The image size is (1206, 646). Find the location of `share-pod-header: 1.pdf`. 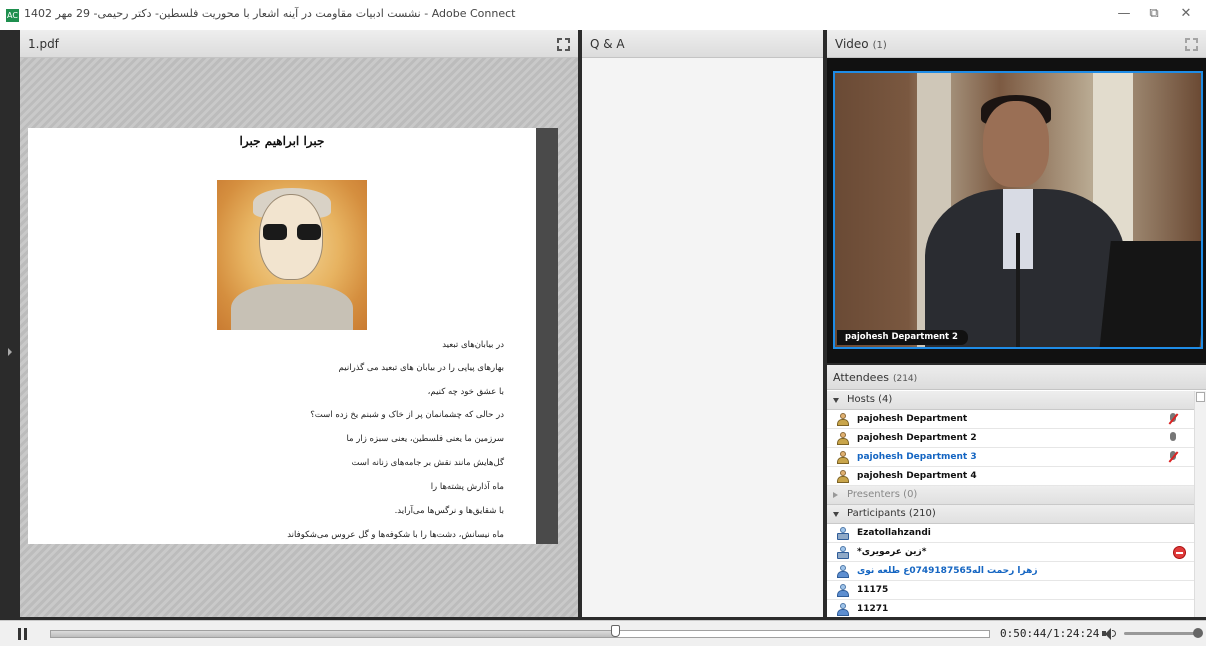

share-pod-header: 1.pdf is located at coordinates (299, 44).